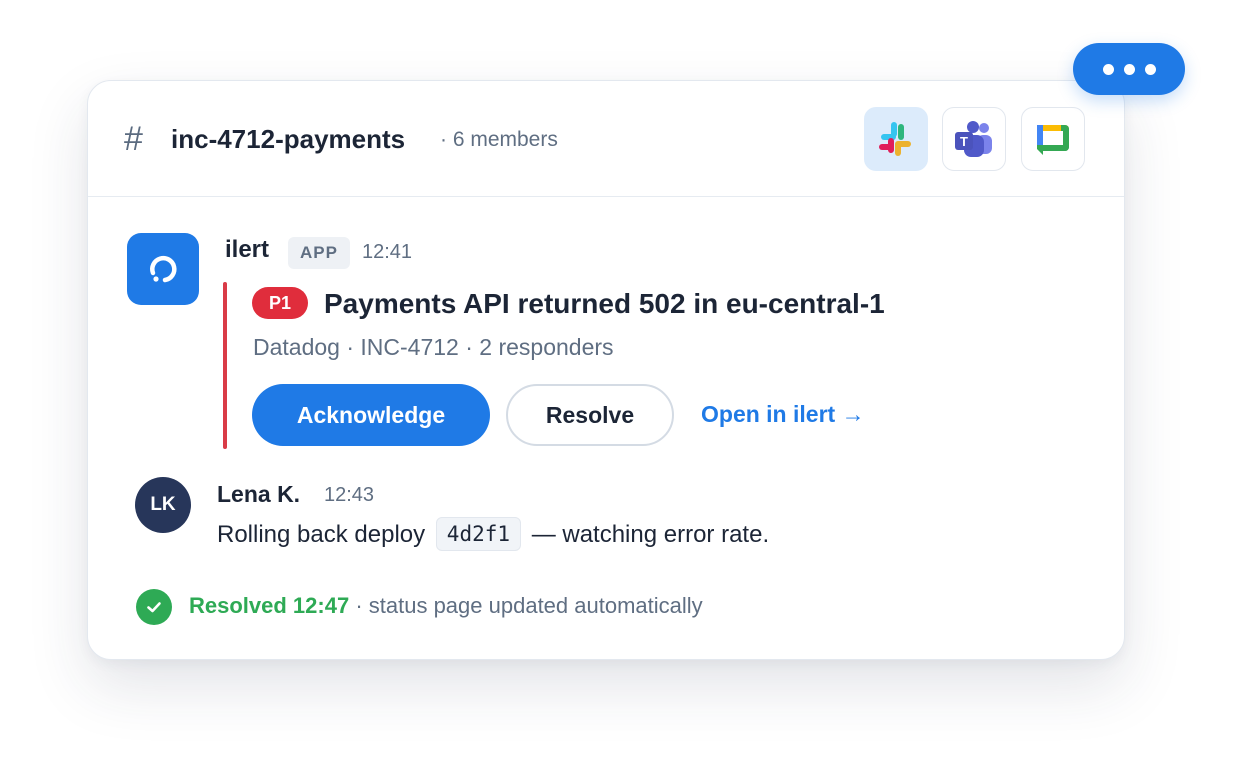 Image resolution: width=1236 pixels, height=781 pixels. I want to click on channel-name: inc-4712-payments, so click(288, 139).